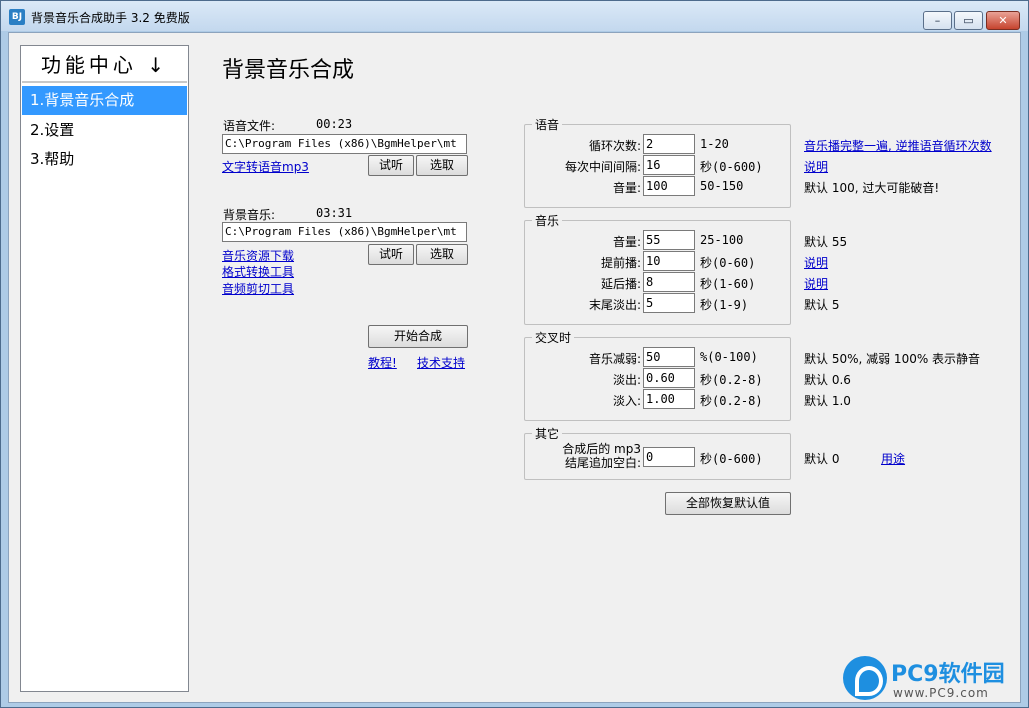 This screenshot has height=708, width=1029. Describe the element at coordinates (553, 337) in the screenshot. I see `cross-group-title: 交叉时` at that location.